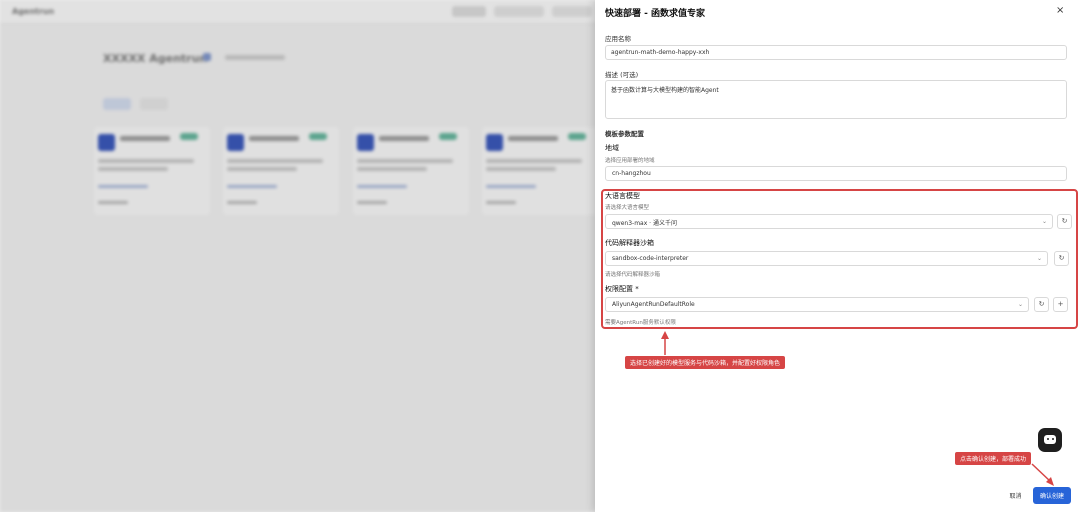 This screenshot has width=1080, height=512. What do you see at coordinates (622, 289) in the screenshot?
I see `role-label: 权限配置 *` at bounding box center [622, 289].